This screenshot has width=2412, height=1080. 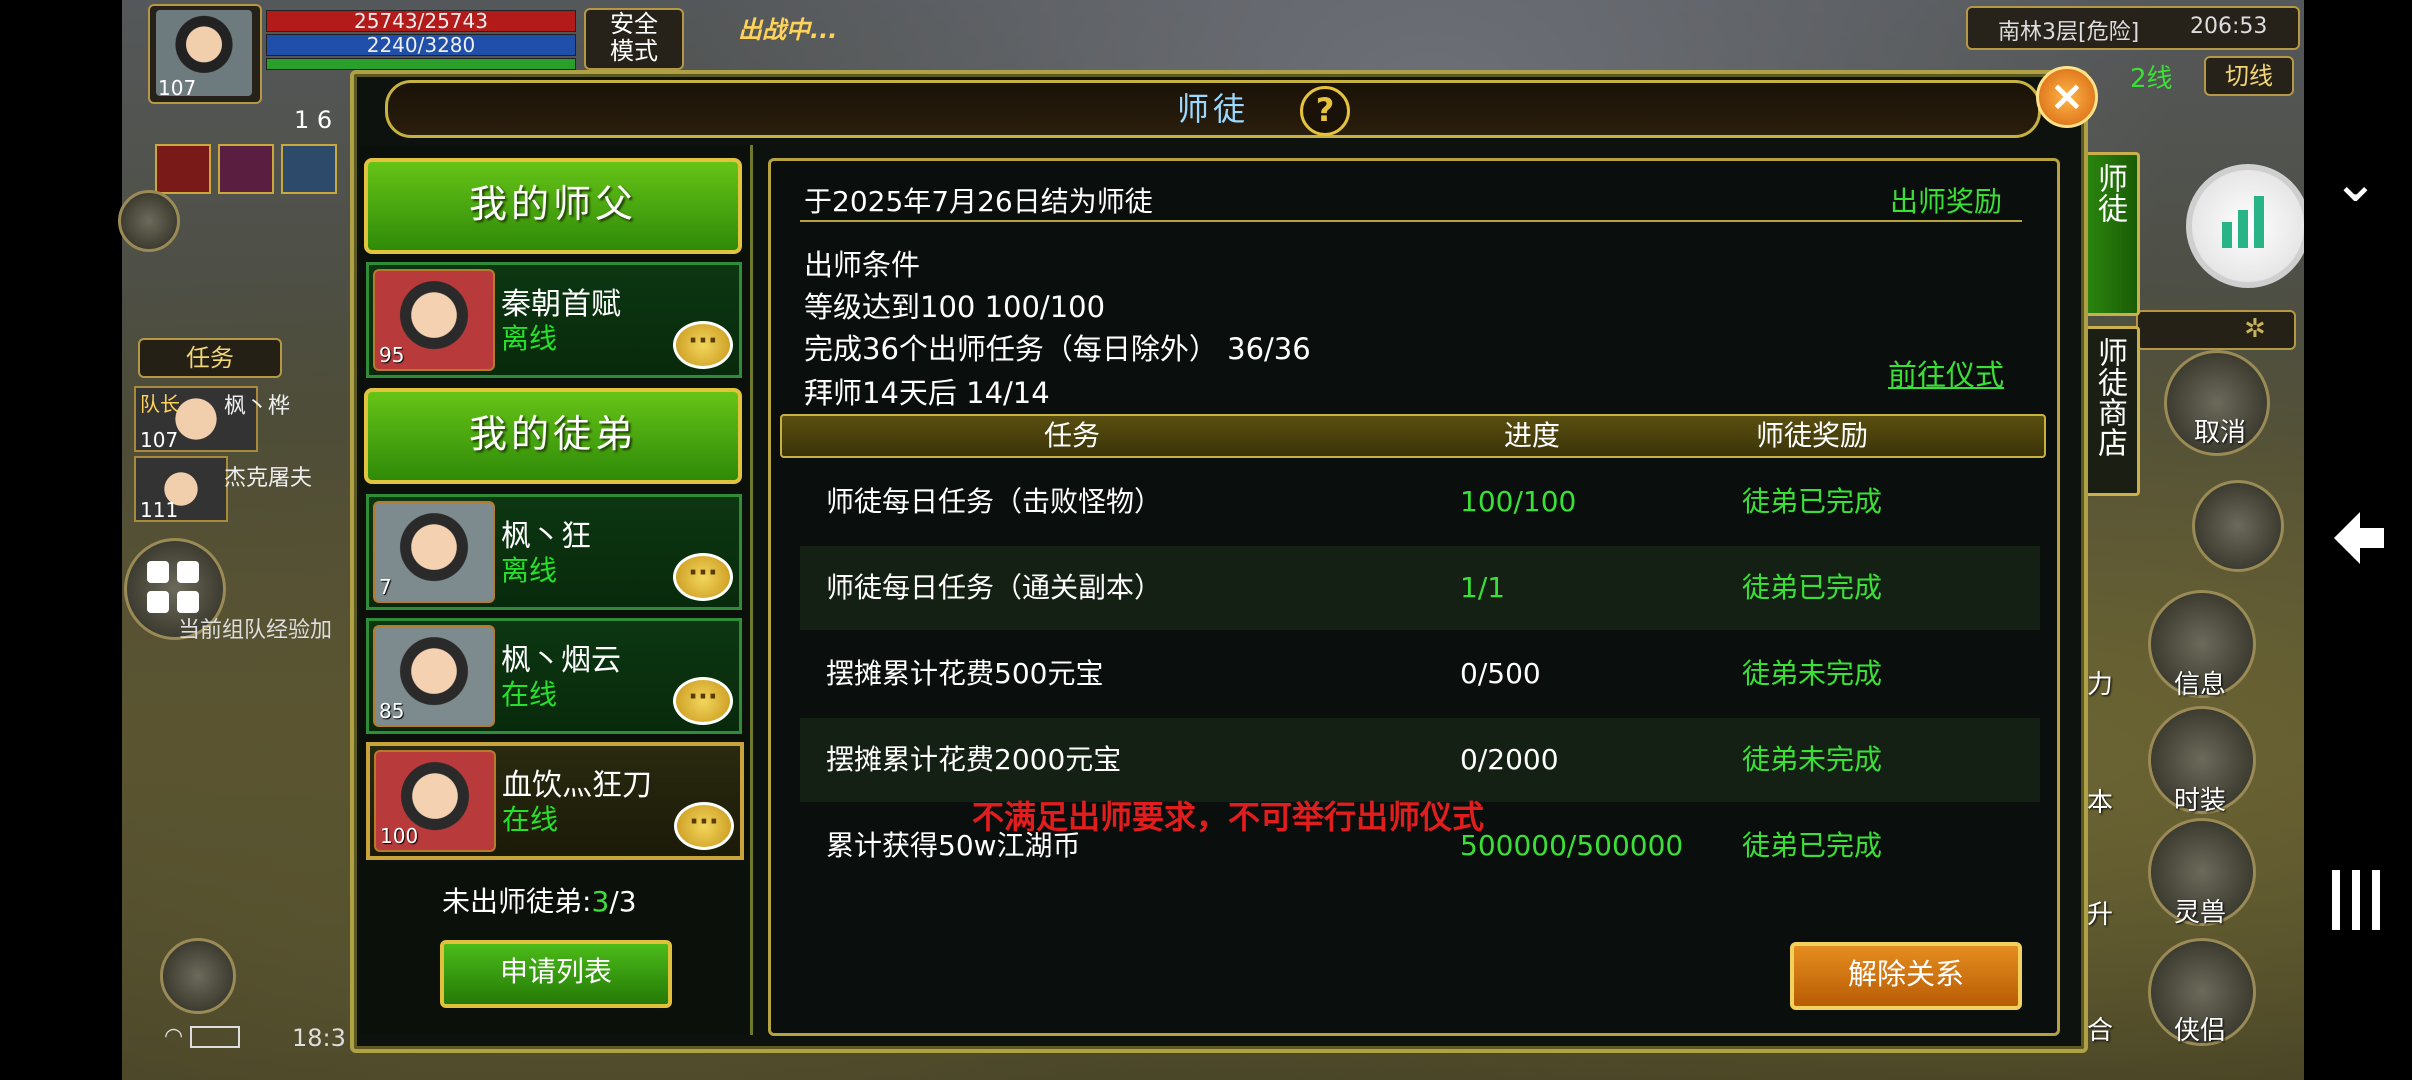 I want to click on task-progress: 0/2000, so click(x=1509, y=759).